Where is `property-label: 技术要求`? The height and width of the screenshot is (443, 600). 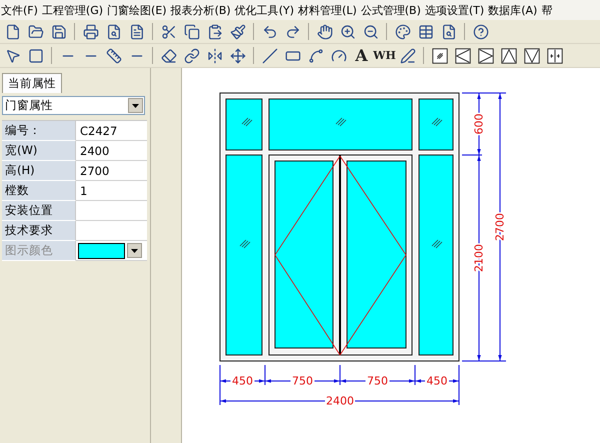 property-label: 技术要求 is located at coordinates (39, 231).